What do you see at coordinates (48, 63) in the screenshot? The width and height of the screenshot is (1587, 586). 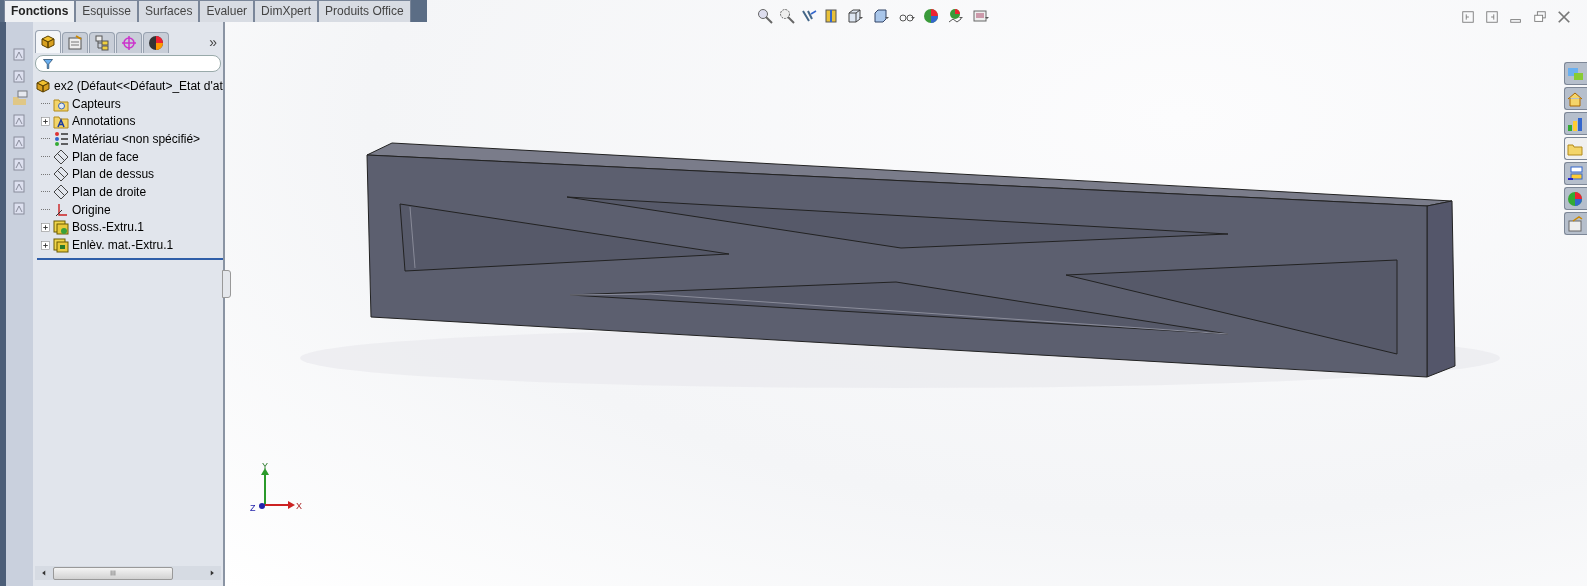 I see `filter-icon` at bounding box center [48, 63].